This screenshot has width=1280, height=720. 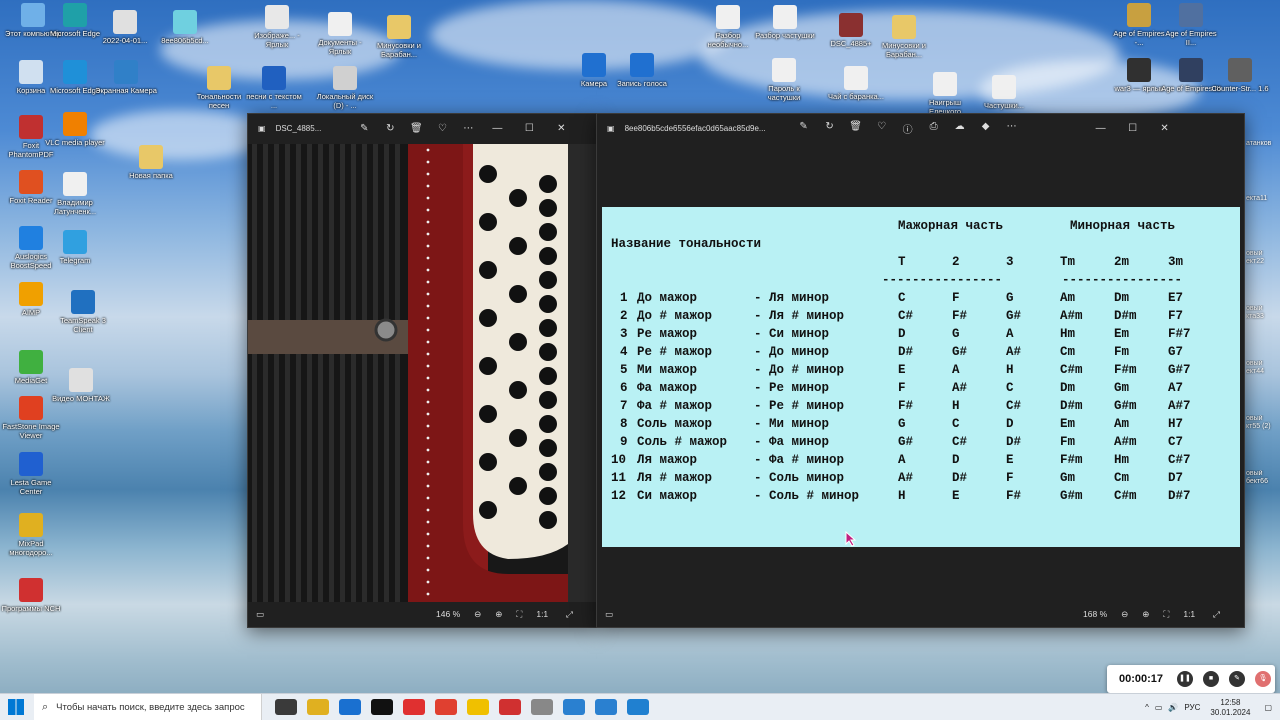 What do you see at coordinates (1230, 708) in the screenshot?
I see `clock: 12:58 30.01.2024` at bounding box center [1230, 708].